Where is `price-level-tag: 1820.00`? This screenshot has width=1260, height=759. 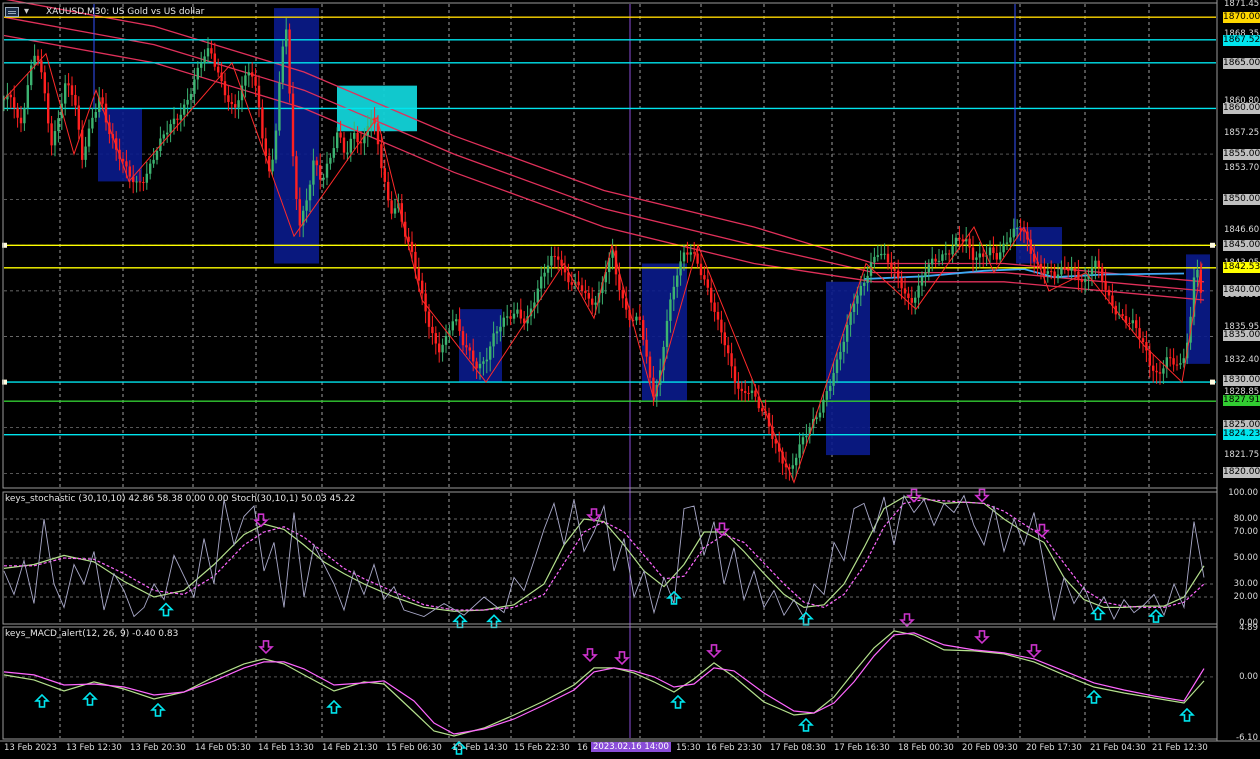
price-level-tag: 1820.00 is located at coordinates (1241, 472).